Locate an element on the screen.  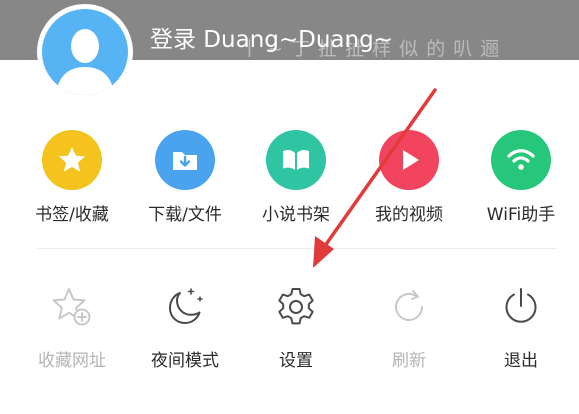
shortcut-bookmarks: 书签/收藏 is located at coordinates (72, 178).